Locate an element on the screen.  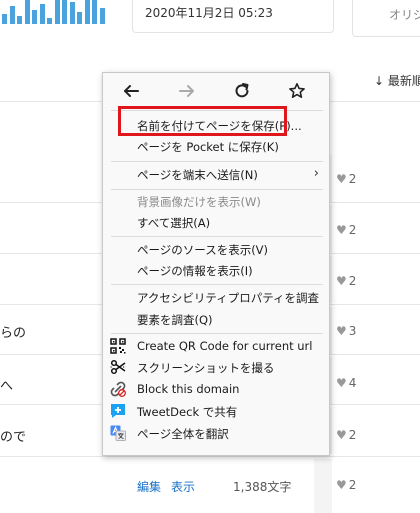
menu-item-label: ページの情報を表示(I) is located at coordinates (195, 271).